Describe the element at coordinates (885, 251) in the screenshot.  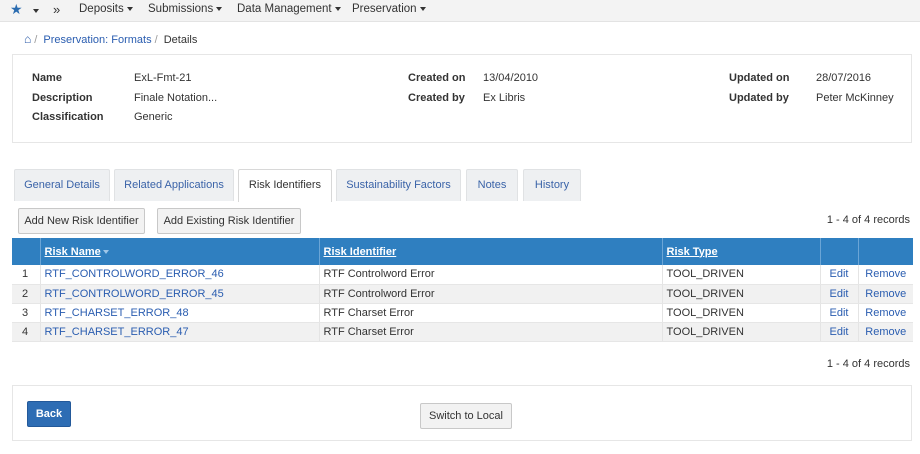
I see `remove-column-header` at that location.